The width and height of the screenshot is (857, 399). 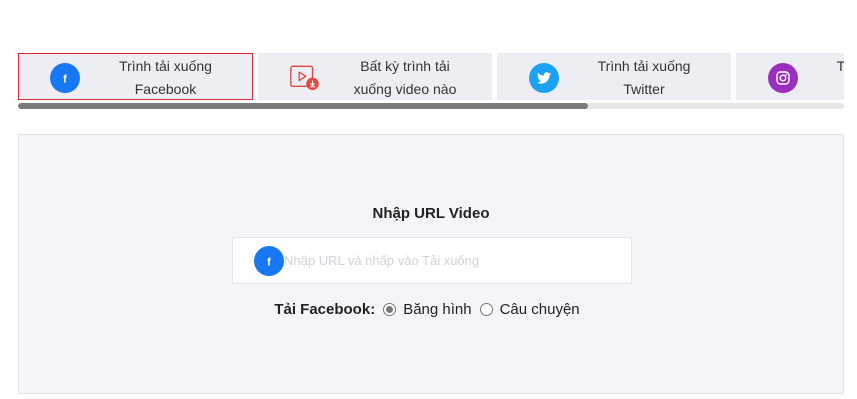 What do you see at coordinates (437, 309) in the screenshot?
I see `radio-label: Băng hình` at bounding box center [437, 309].